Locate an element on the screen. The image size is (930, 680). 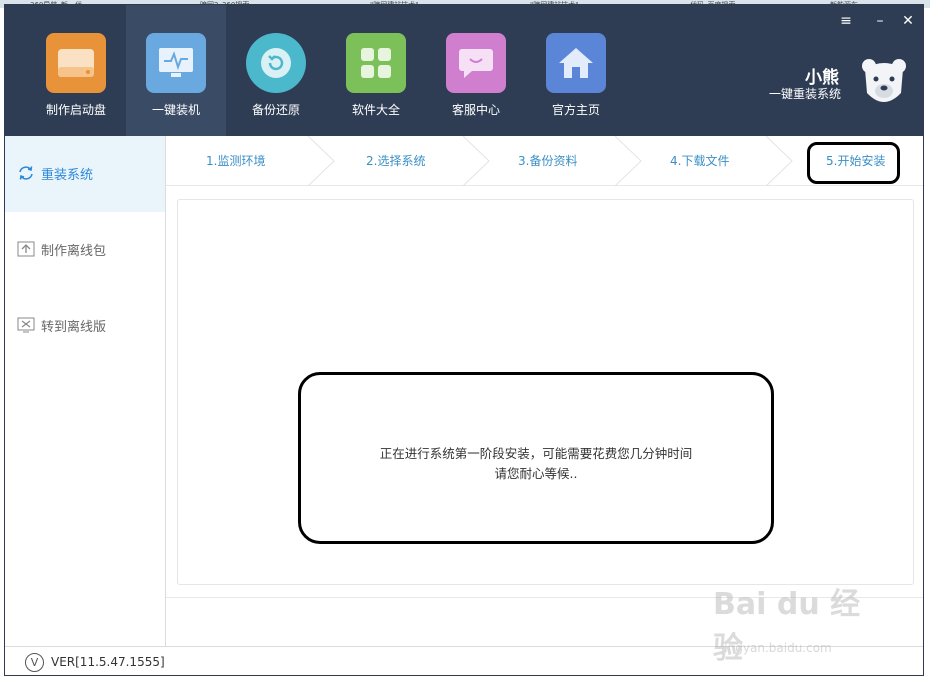
nav-one-click-install: 一键装机 is located at coordinates (176, 70).